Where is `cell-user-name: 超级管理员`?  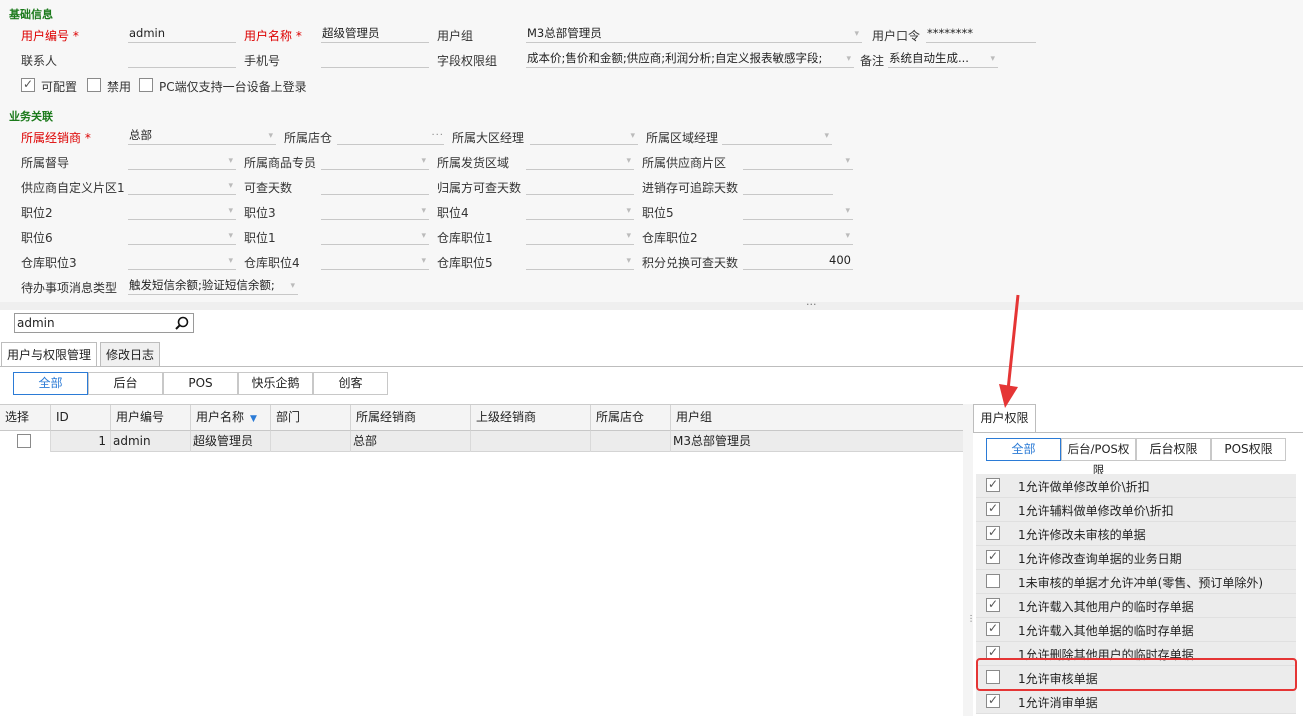 cell-user-name: 超级管理员 is located at coordinates (231, 441).